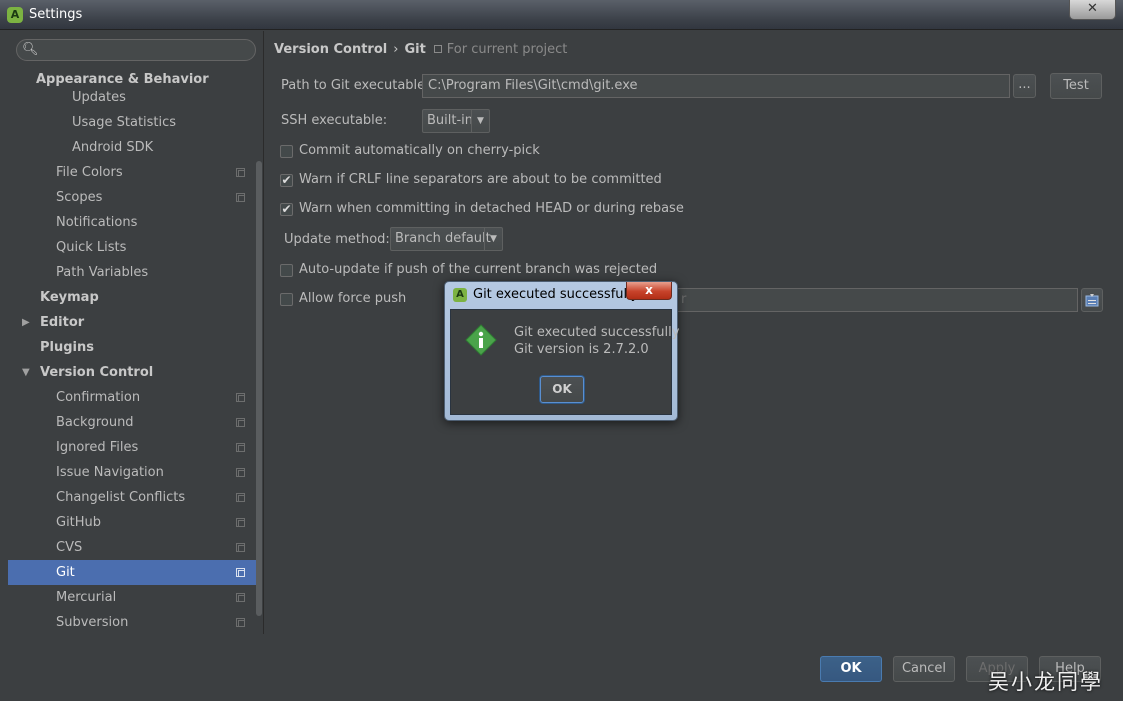 This screenshot has width=1123, height=701. I want to click on breadcrumb-scope: For current project, so click(507, 49).